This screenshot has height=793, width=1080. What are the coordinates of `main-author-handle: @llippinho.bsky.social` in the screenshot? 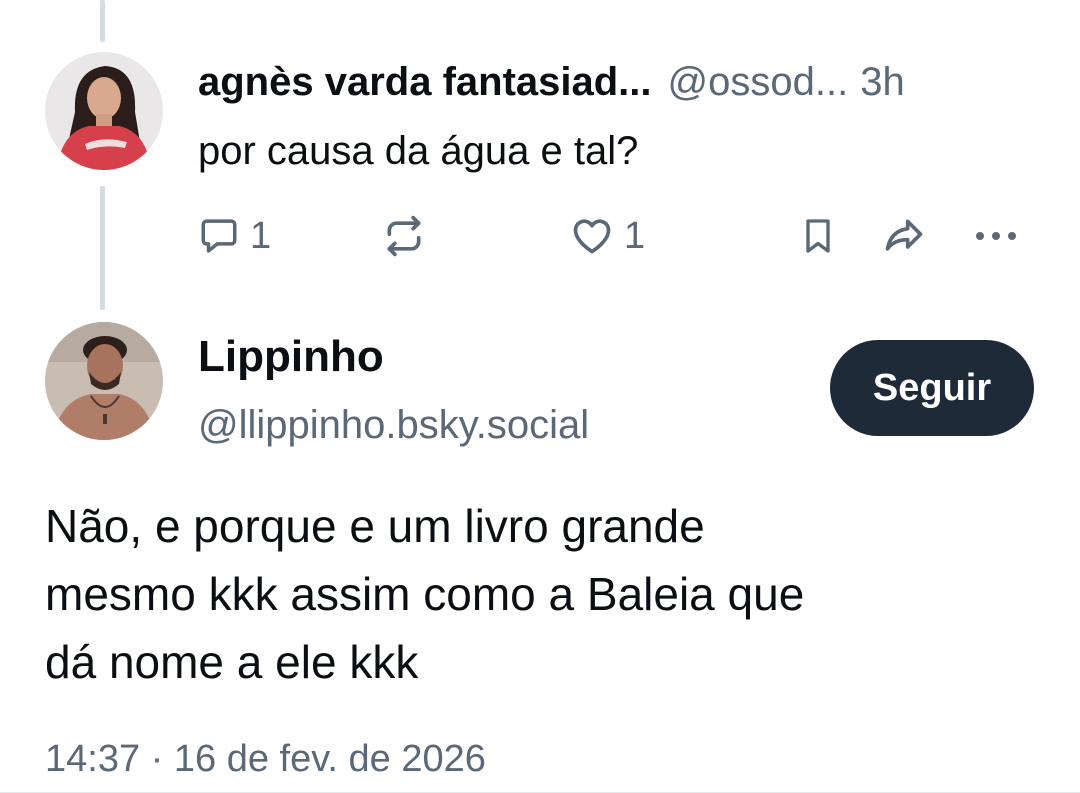 It's located at (393, 425).